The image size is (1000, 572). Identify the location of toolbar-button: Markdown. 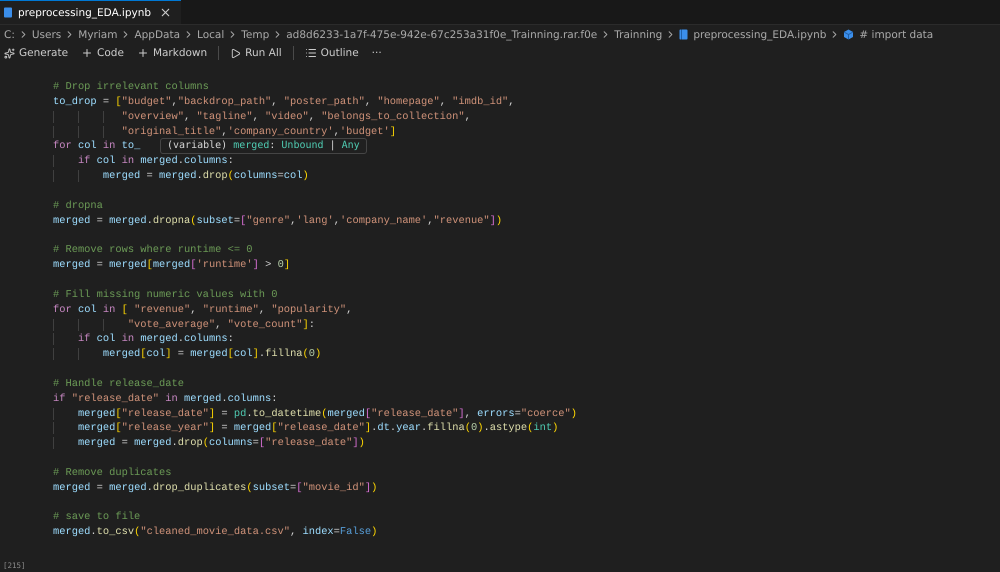
(172, 53).